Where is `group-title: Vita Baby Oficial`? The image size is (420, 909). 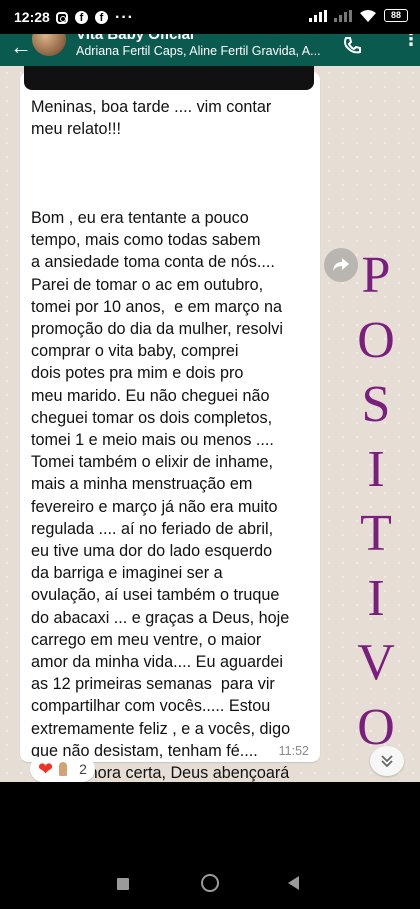
group-title: Vita Baby Oficial is located at coordinates (135, 38).